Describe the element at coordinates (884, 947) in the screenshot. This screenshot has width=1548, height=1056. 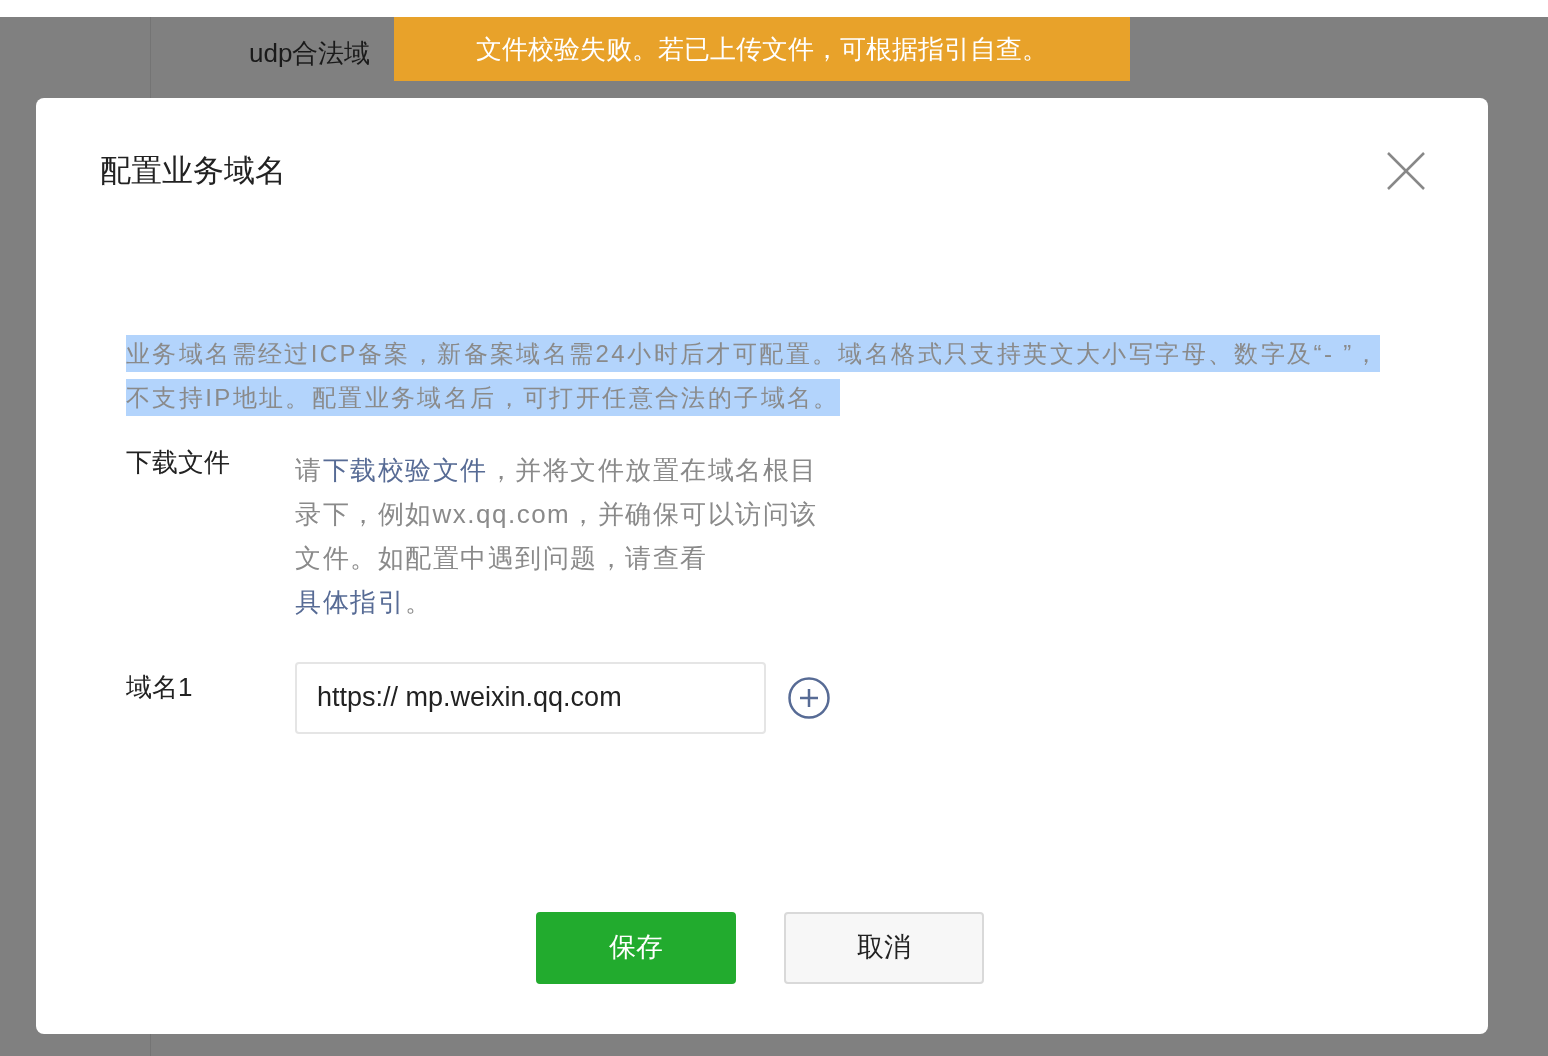
I see `cancel-button: 取消` at that location.